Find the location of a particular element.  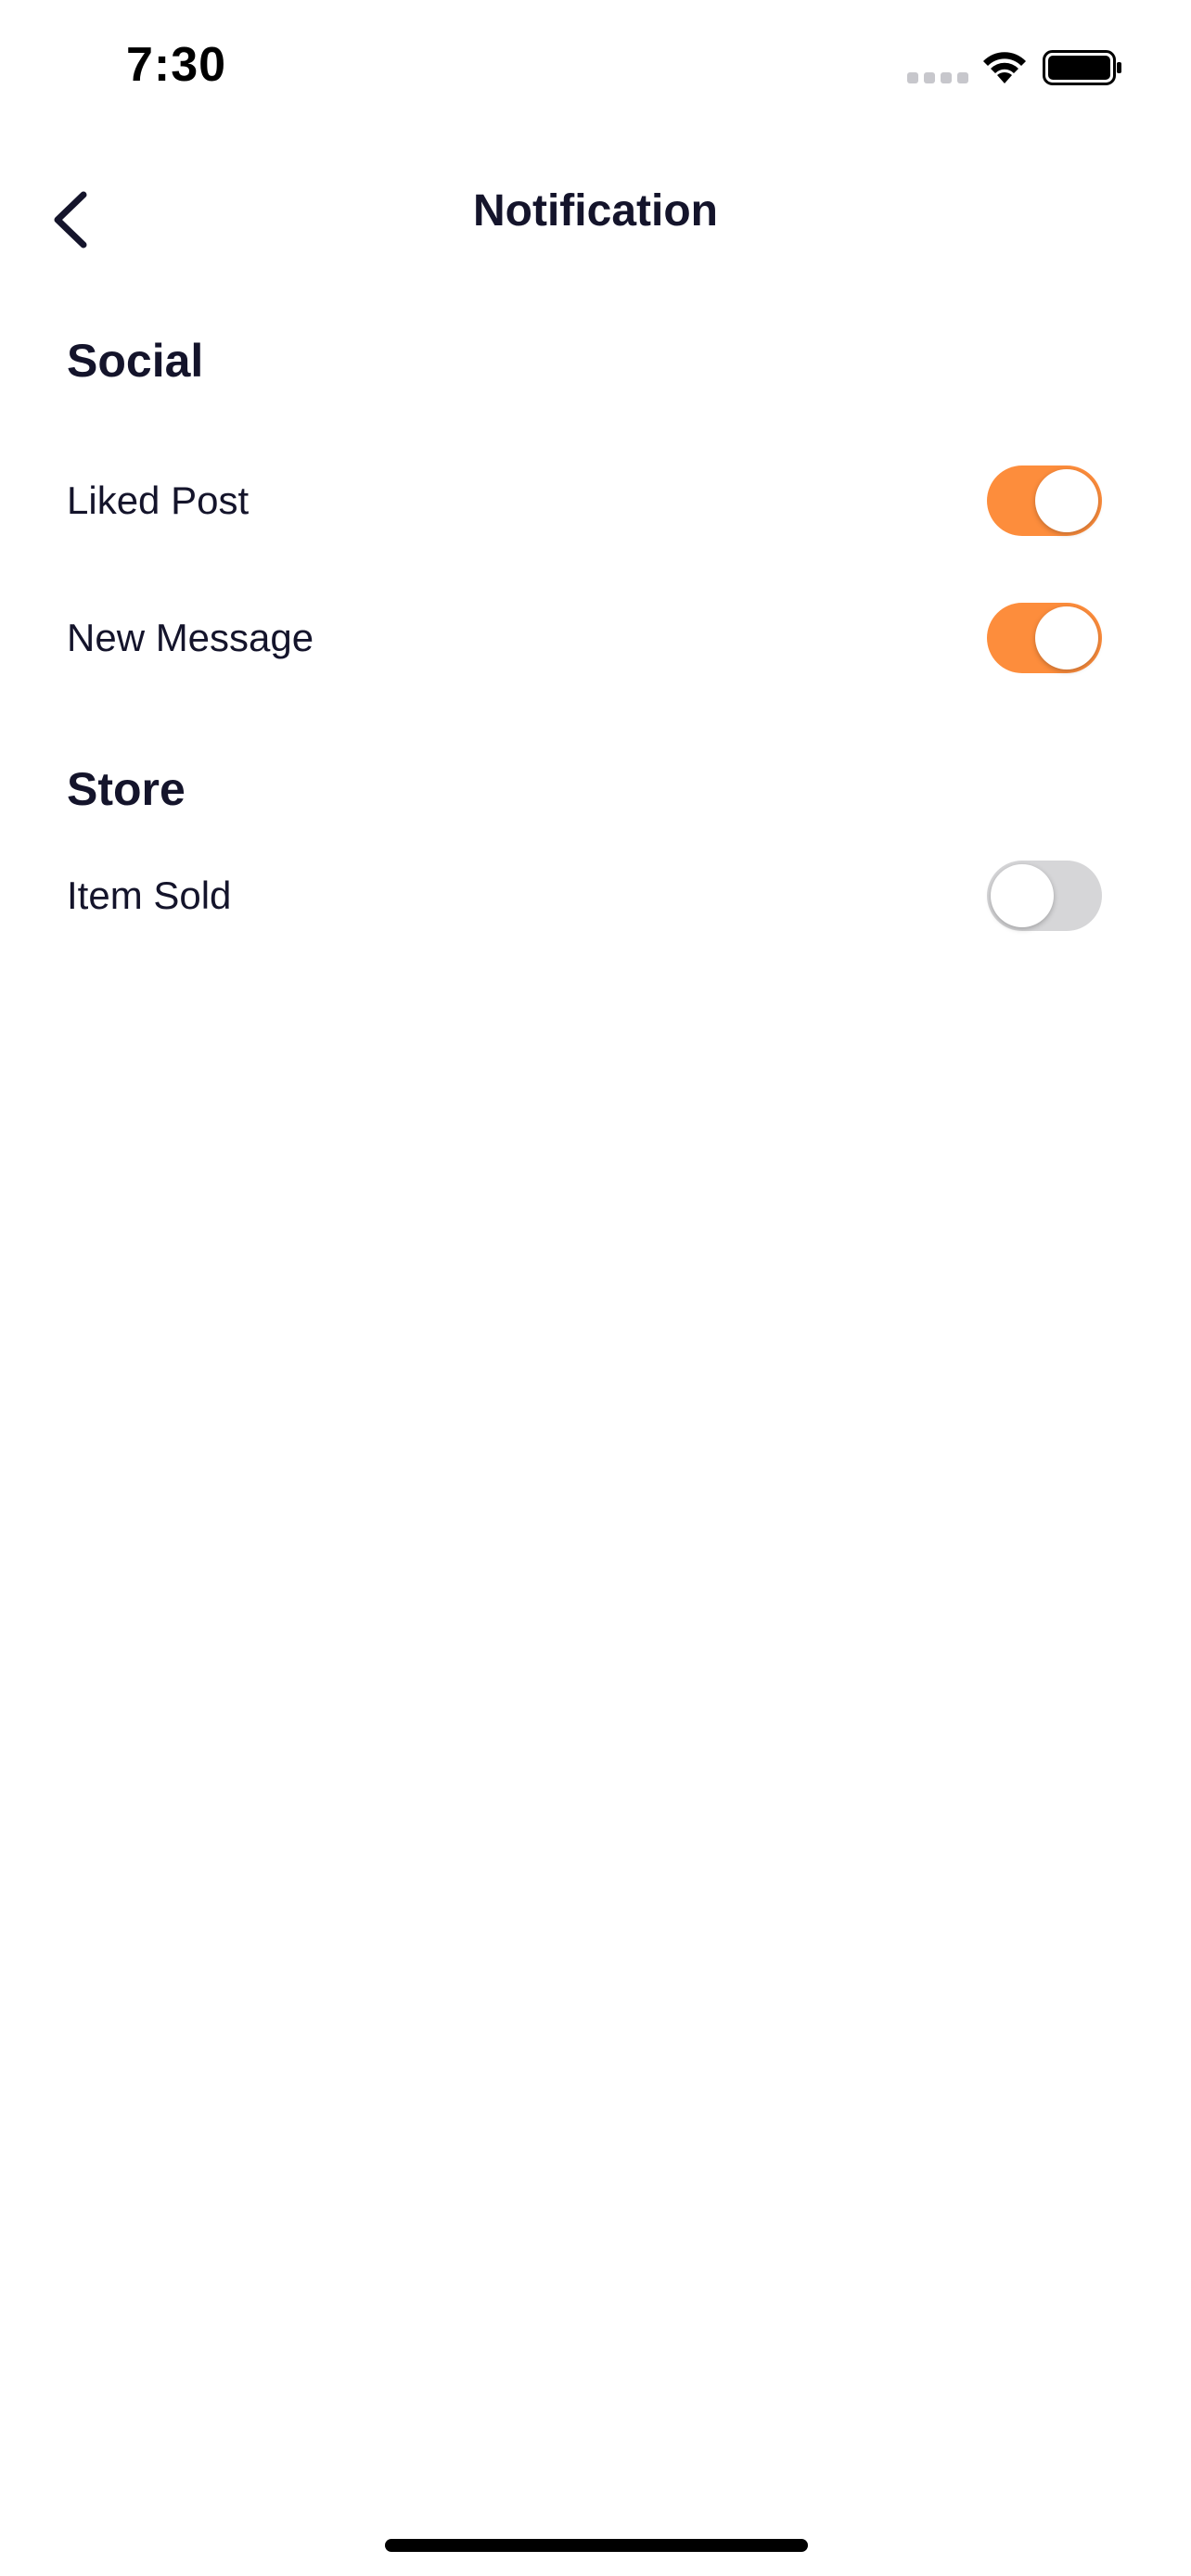

section-title-social: Social is located at coordinates (135, 361).